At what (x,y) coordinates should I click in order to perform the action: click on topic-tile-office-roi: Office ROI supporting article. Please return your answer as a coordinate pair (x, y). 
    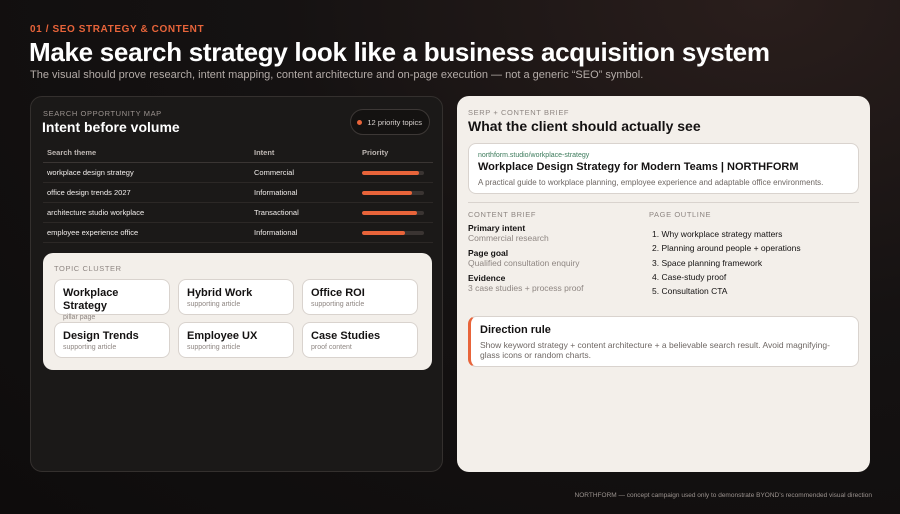
    Looking at the image, I should click on (360, 297).